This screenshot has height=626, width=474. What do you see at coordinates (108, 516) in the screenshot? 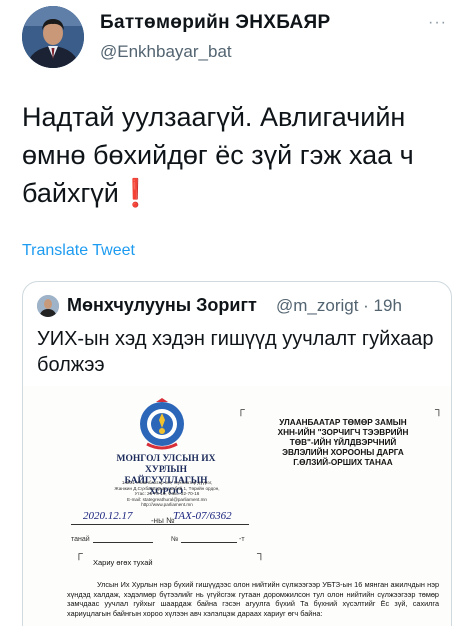
I see `handwritten-date: 2020.12.17` at bounding box center [108, 516].